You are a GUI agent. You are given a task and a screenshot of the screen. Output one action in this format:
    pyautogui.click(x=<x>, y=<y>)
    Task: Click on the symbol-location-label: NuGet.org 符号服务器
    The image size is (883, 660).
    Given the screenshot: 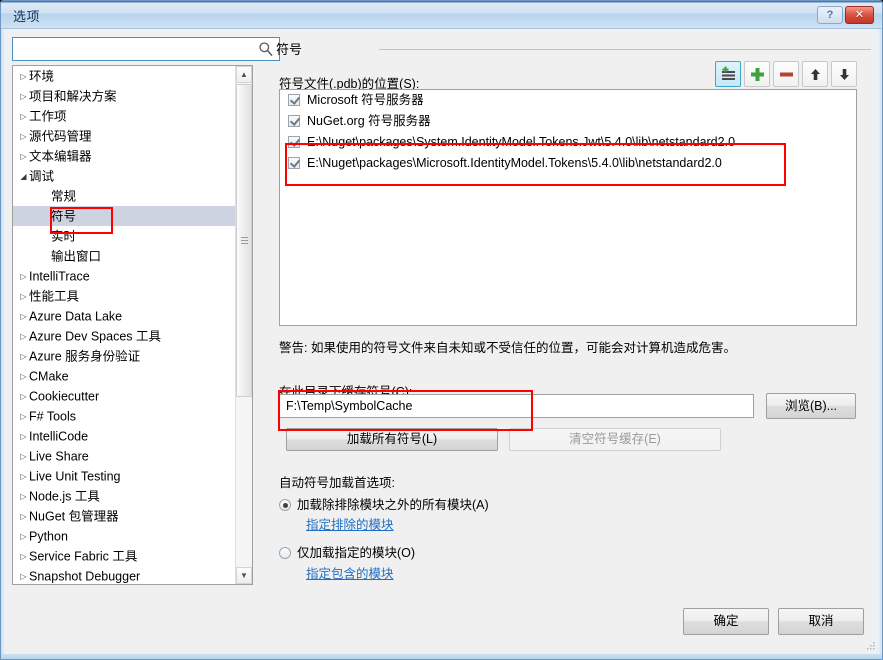 What is the action you would take?
    pyautogui.click(x=369, y=121)
    